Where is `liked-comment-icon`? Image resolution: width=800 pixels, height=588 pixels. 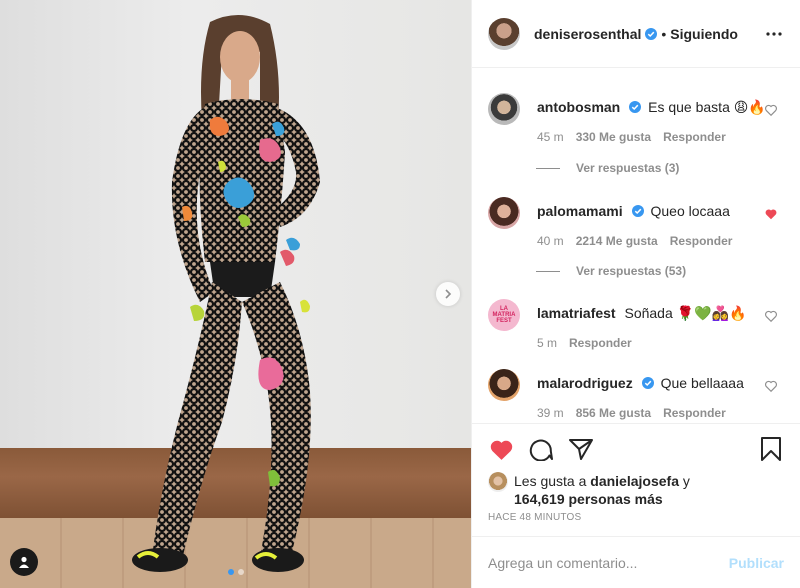 liked-comment-icon is located at coordinates (771, 214).